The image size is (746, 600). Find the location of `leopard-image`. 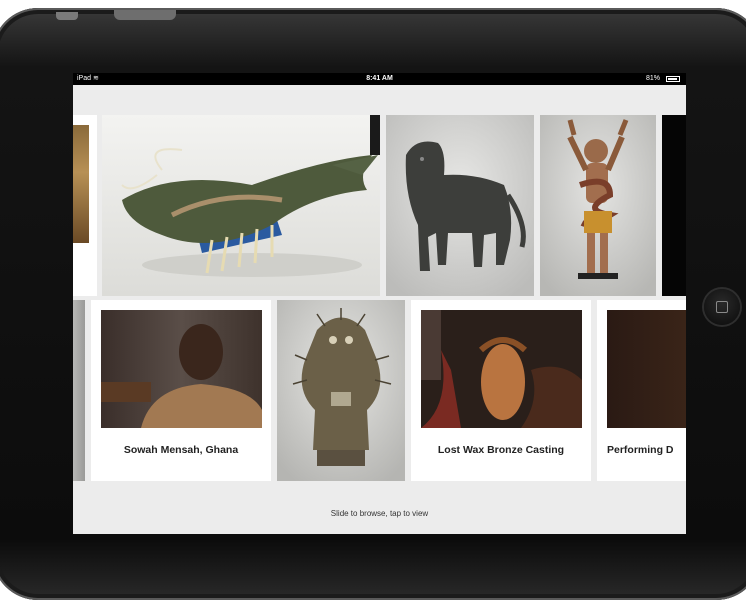

leopard-image is located at coordinates (460, 205).